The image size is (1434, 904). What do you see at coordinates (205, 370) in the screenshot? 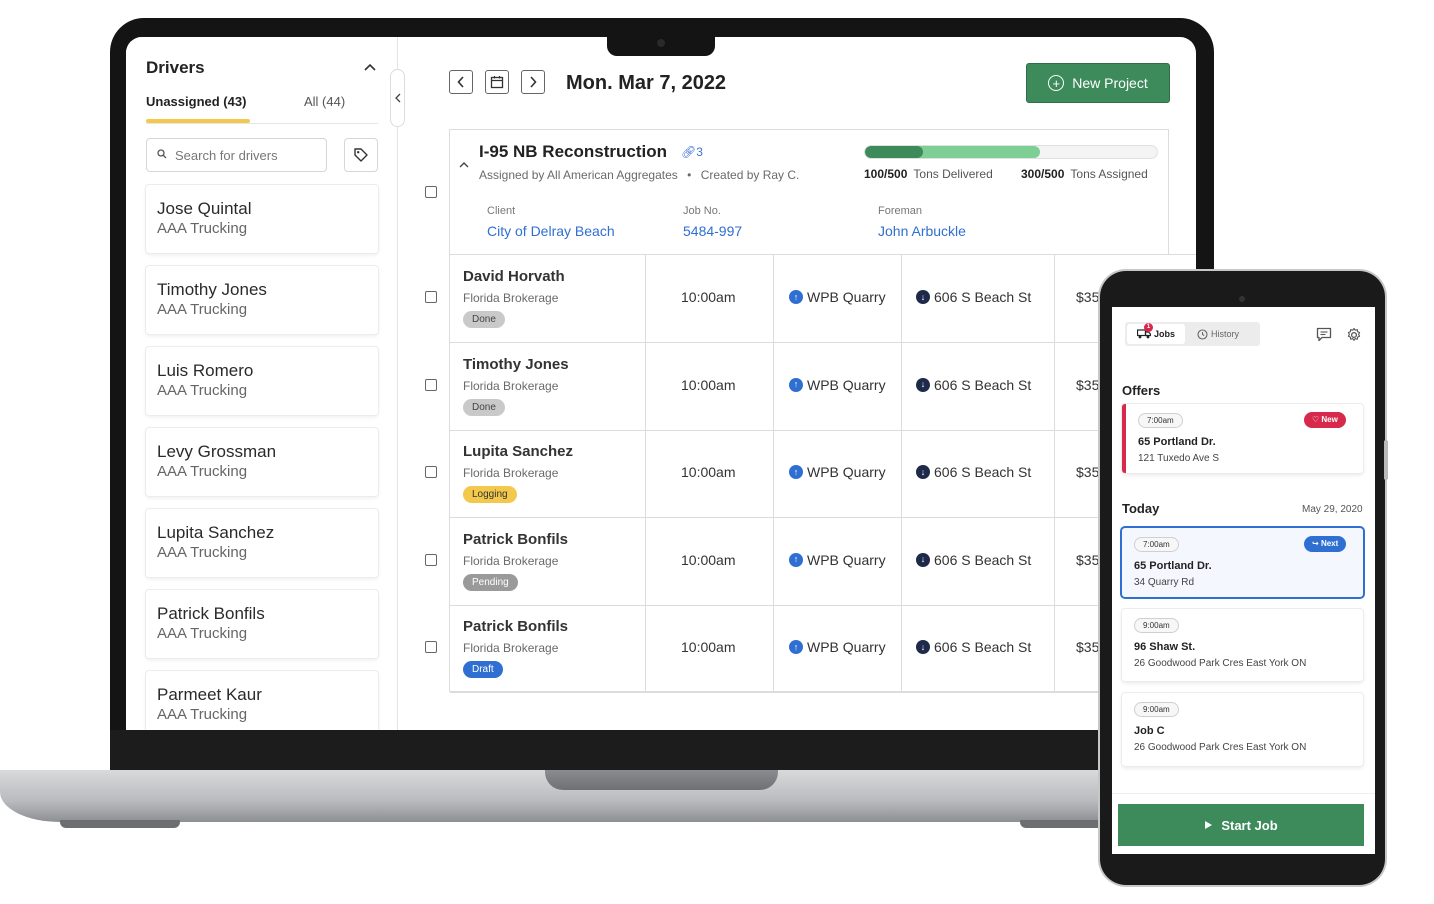
I see `driver-name: Luis Romero` at bounding box center [205, 370].